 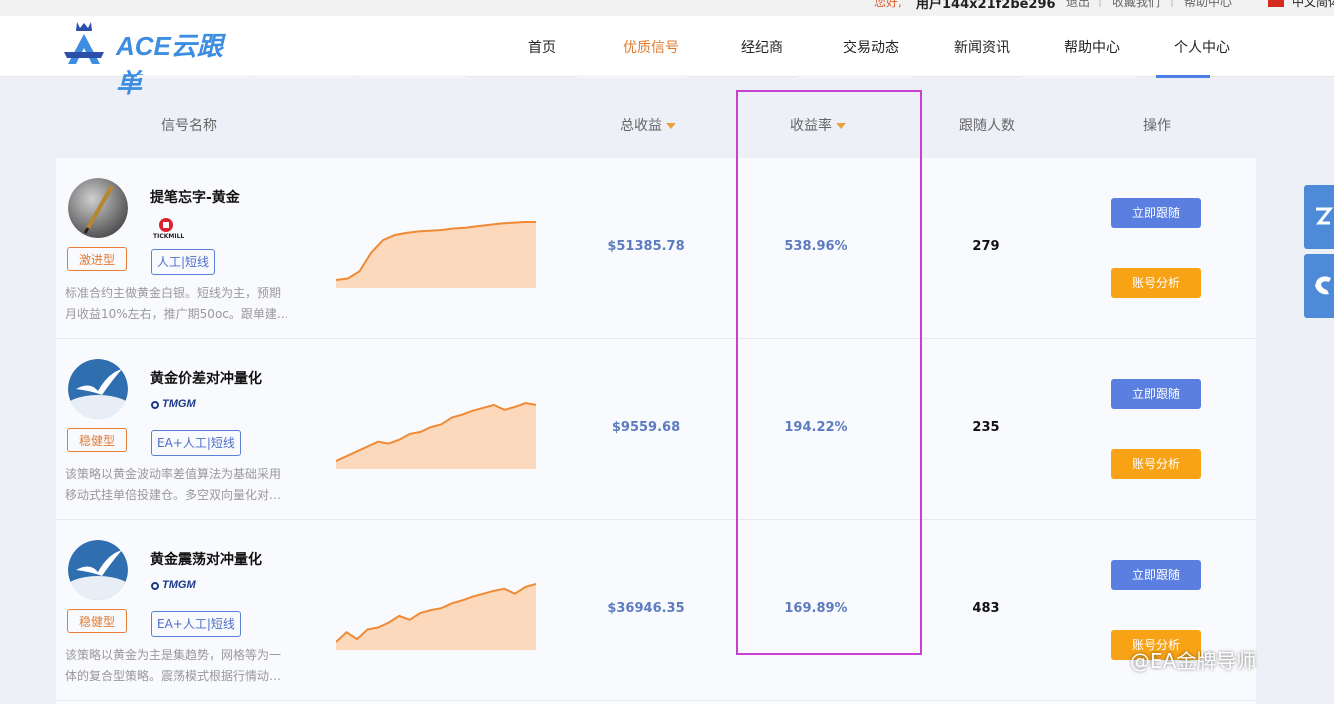 I want to click on nav-signals: 优质信号, so click(x=651, y=47).